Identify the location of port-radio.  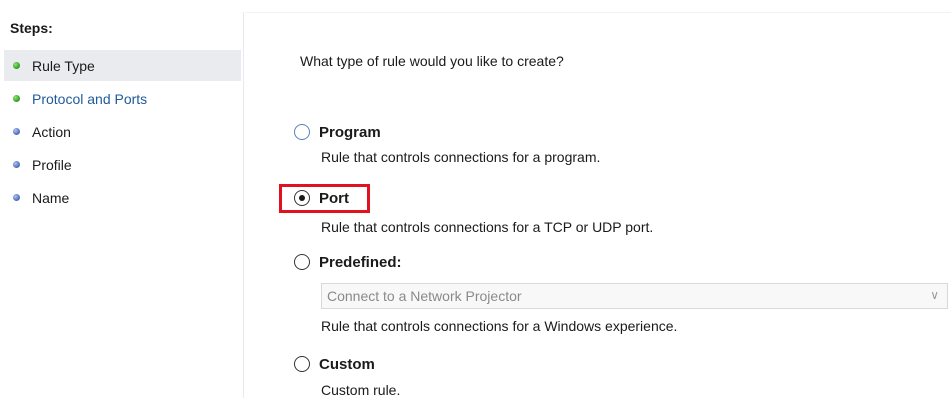
(302, 198).